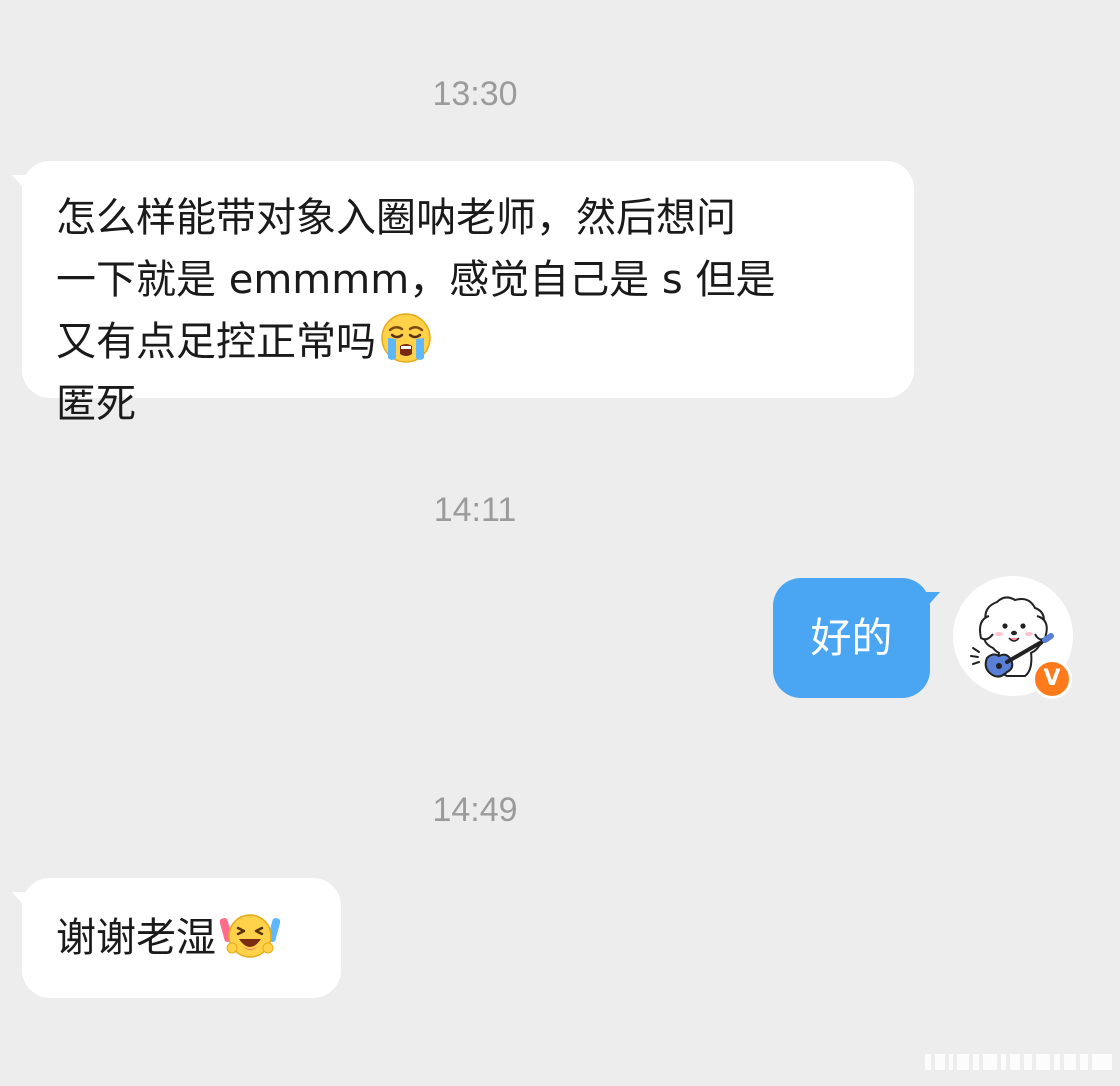 The image size is (1120, 1086). Describe the element at coordinates (475, 510) in the screenshot. I see `timestamp: 14:11` at that location.